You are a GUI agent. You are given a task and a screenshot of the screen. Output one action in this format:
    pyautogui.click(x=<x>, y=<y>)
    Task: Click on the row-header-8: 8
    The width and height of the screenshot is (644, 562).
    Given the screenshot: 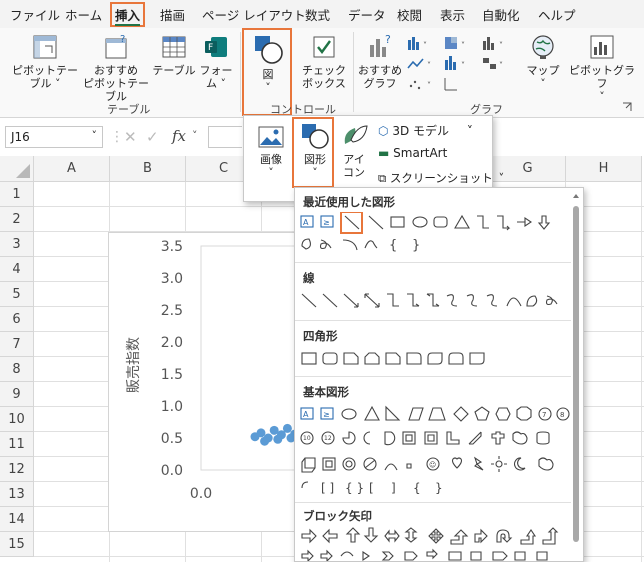 What is the action you would take?
    pyautogui.click(x=17, y=369)
    